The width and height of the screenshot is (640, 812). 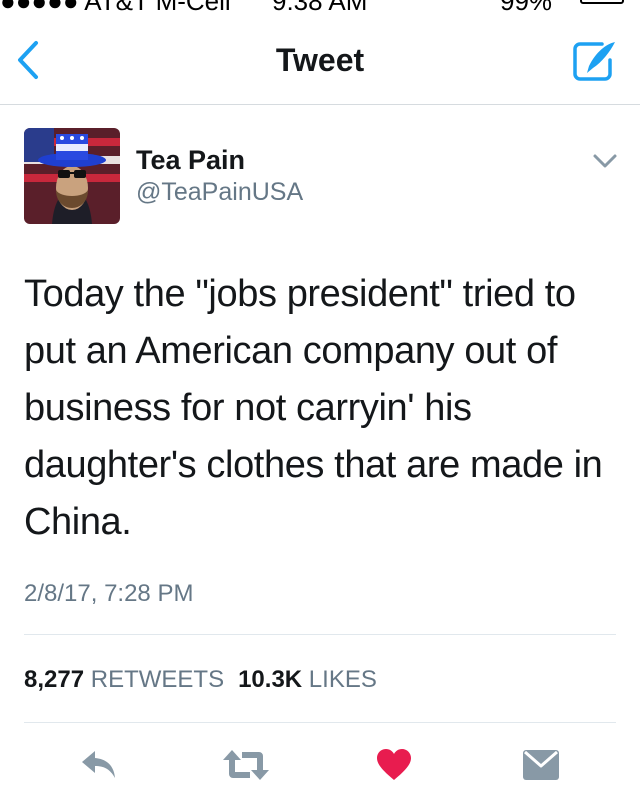 What do you see at coordinates (602, 2) in the screenshot?
I see `battery-icon` at bounding box center [602, 2].